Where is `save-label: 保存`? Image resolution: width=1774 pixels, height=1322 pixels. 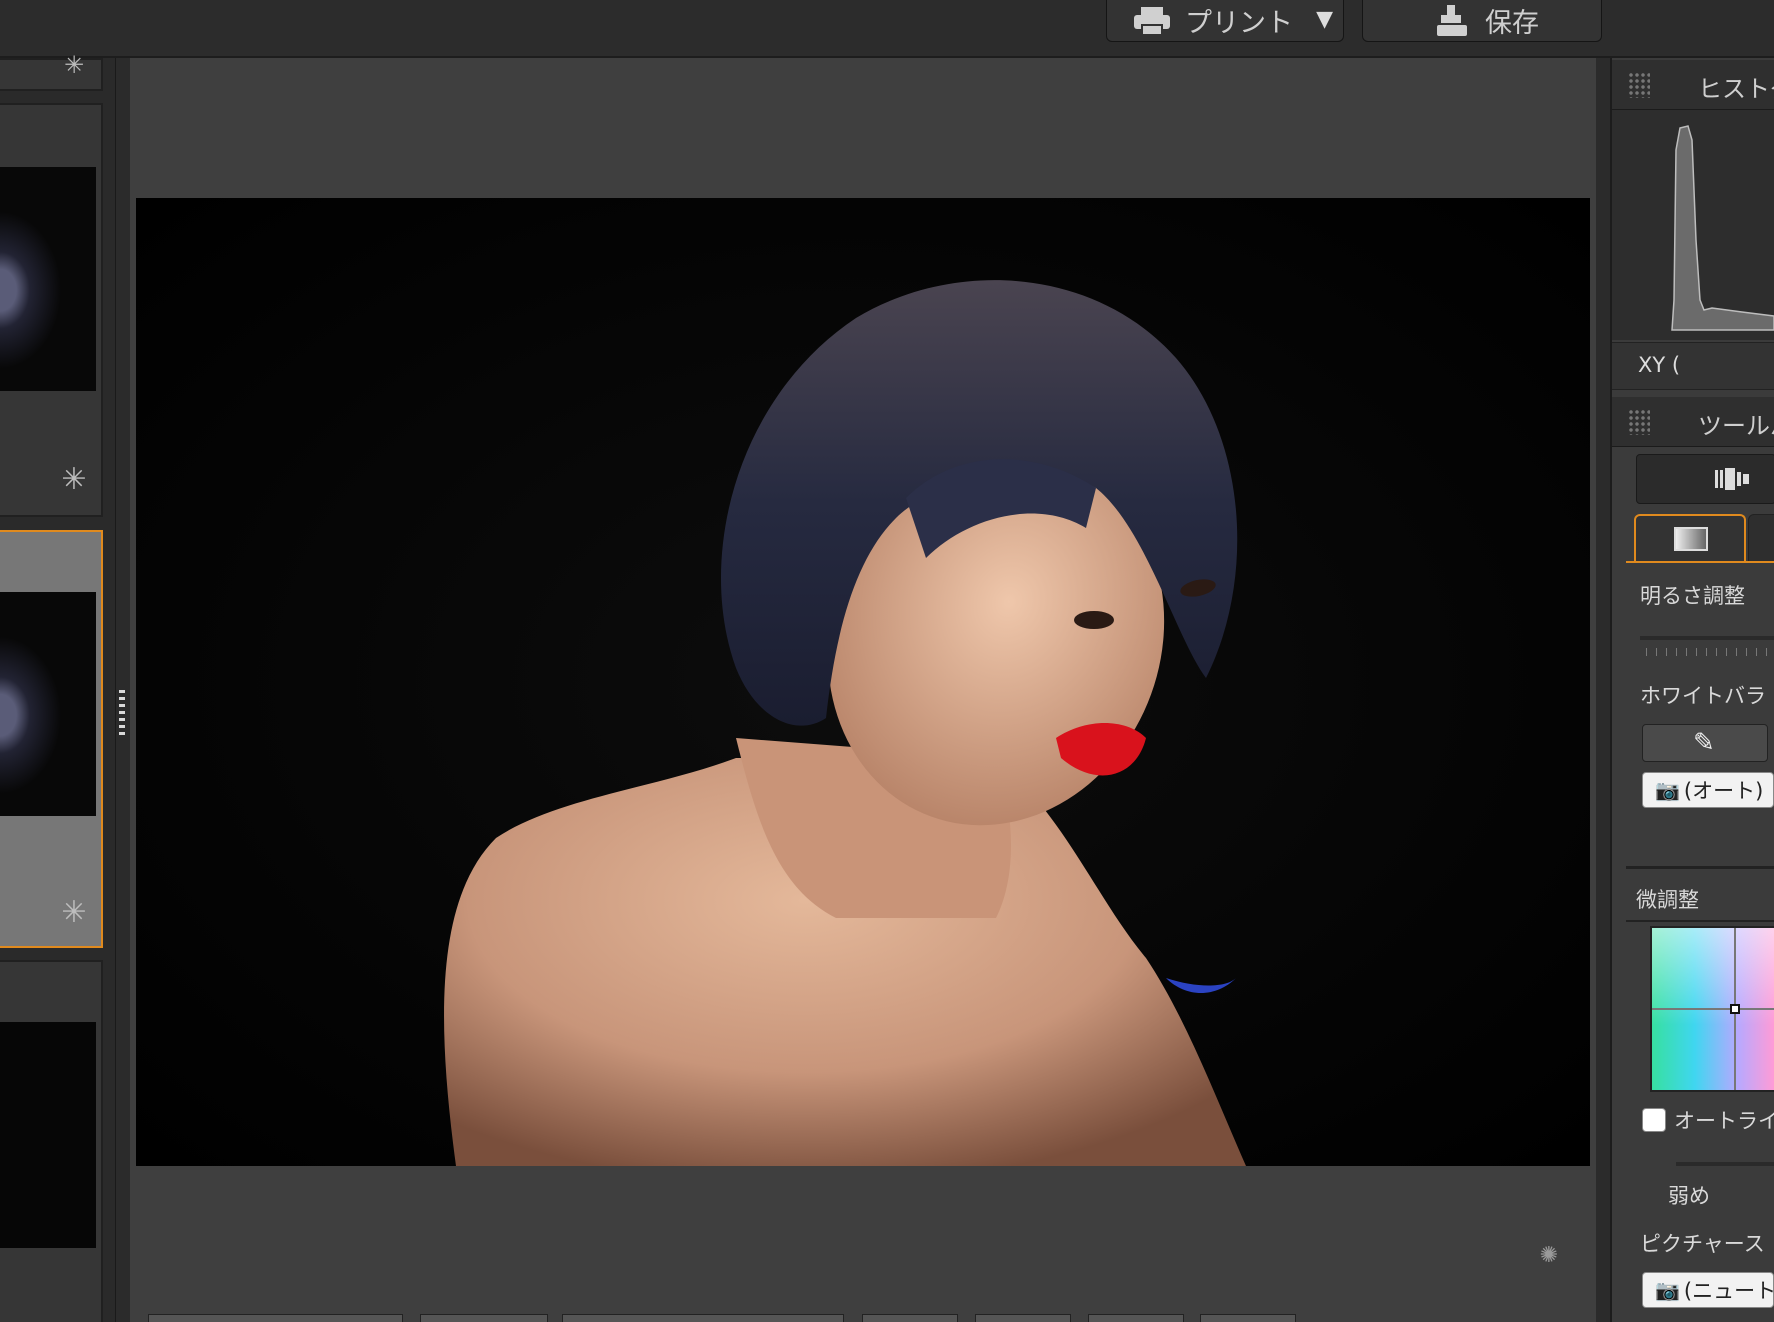 save-label: 保存 is located at coordinates (1512, 23).